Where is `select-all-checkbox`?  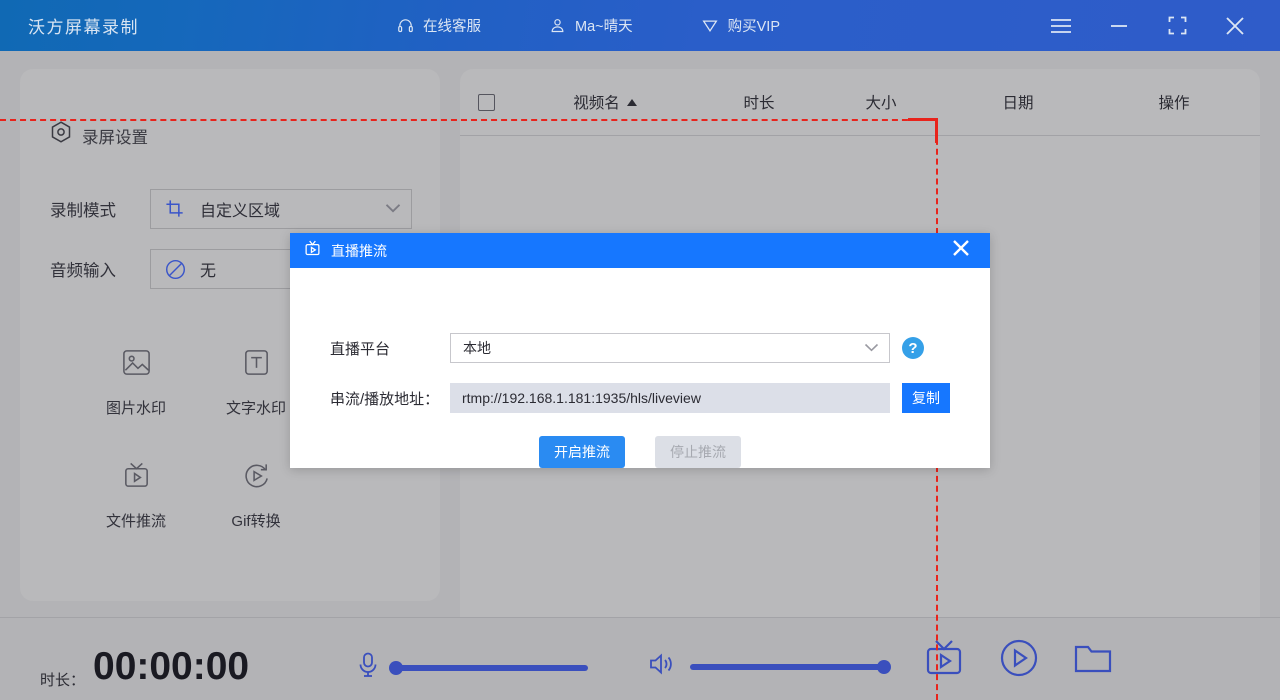
select-all-checkbox is located at coordinates (486, 102).